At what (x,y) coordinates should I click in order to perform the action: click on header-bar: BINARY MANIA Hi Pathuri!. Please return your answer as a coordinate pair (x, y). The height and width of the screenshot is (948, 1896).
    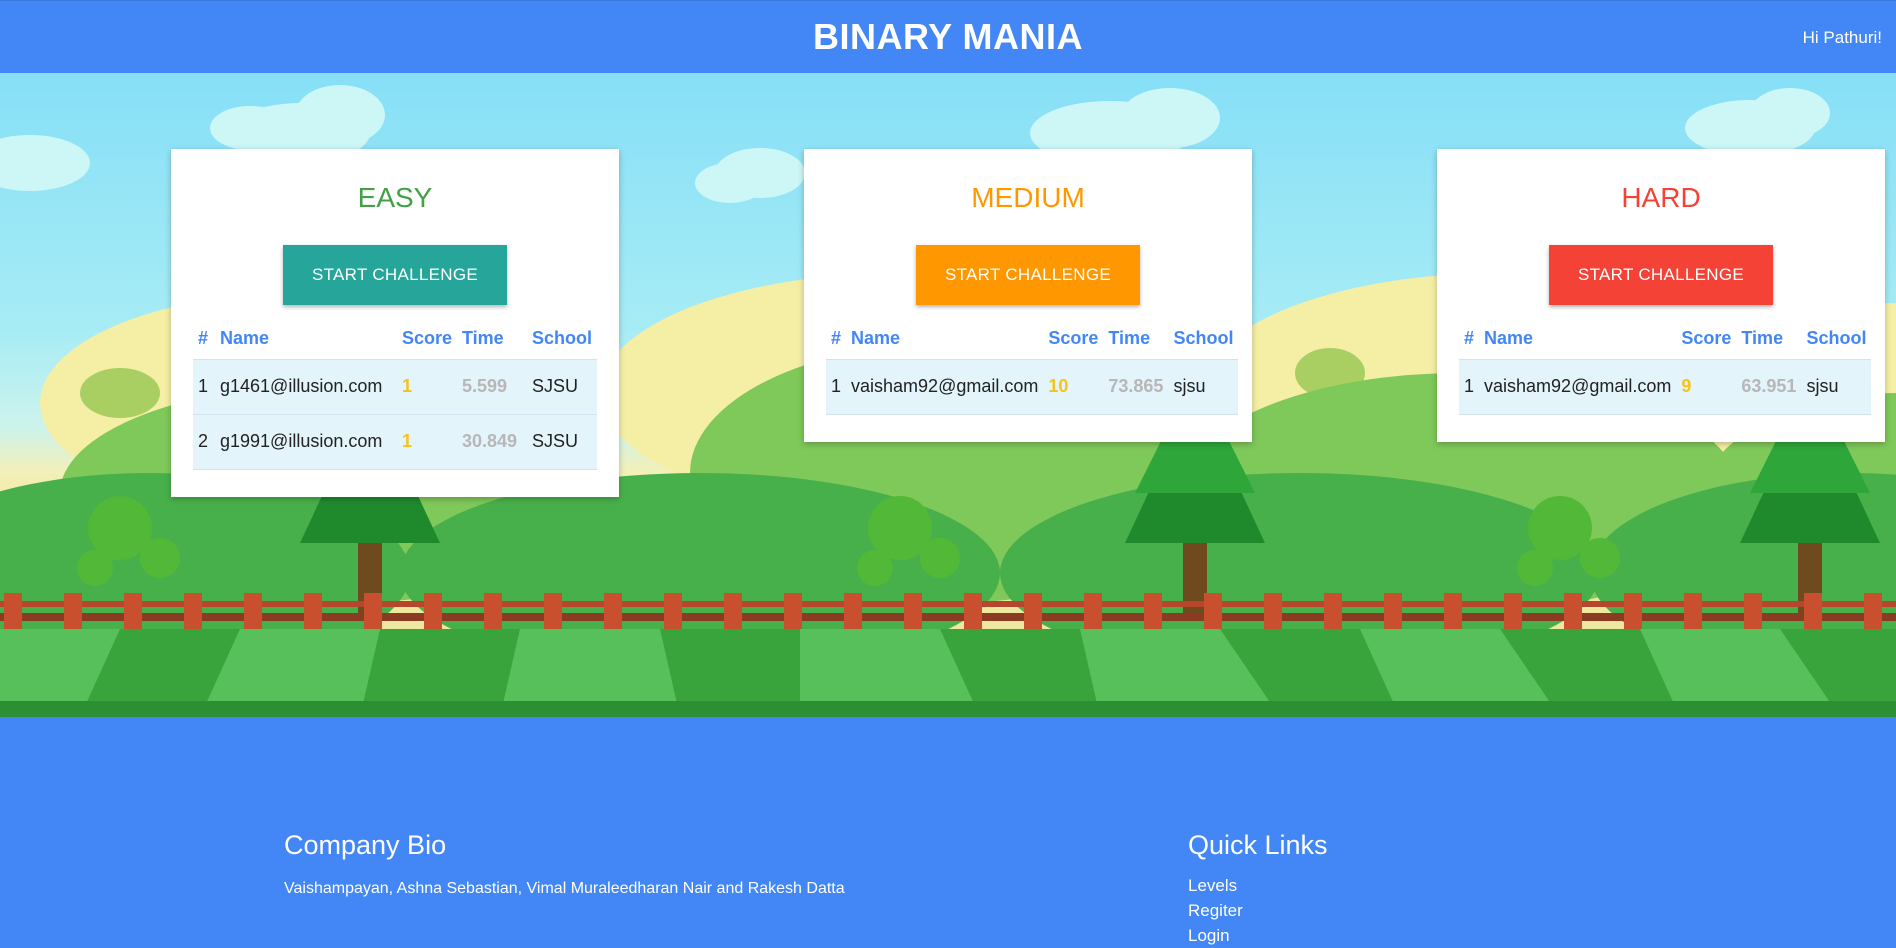
    Looking at the image, I should click on (948, 36).